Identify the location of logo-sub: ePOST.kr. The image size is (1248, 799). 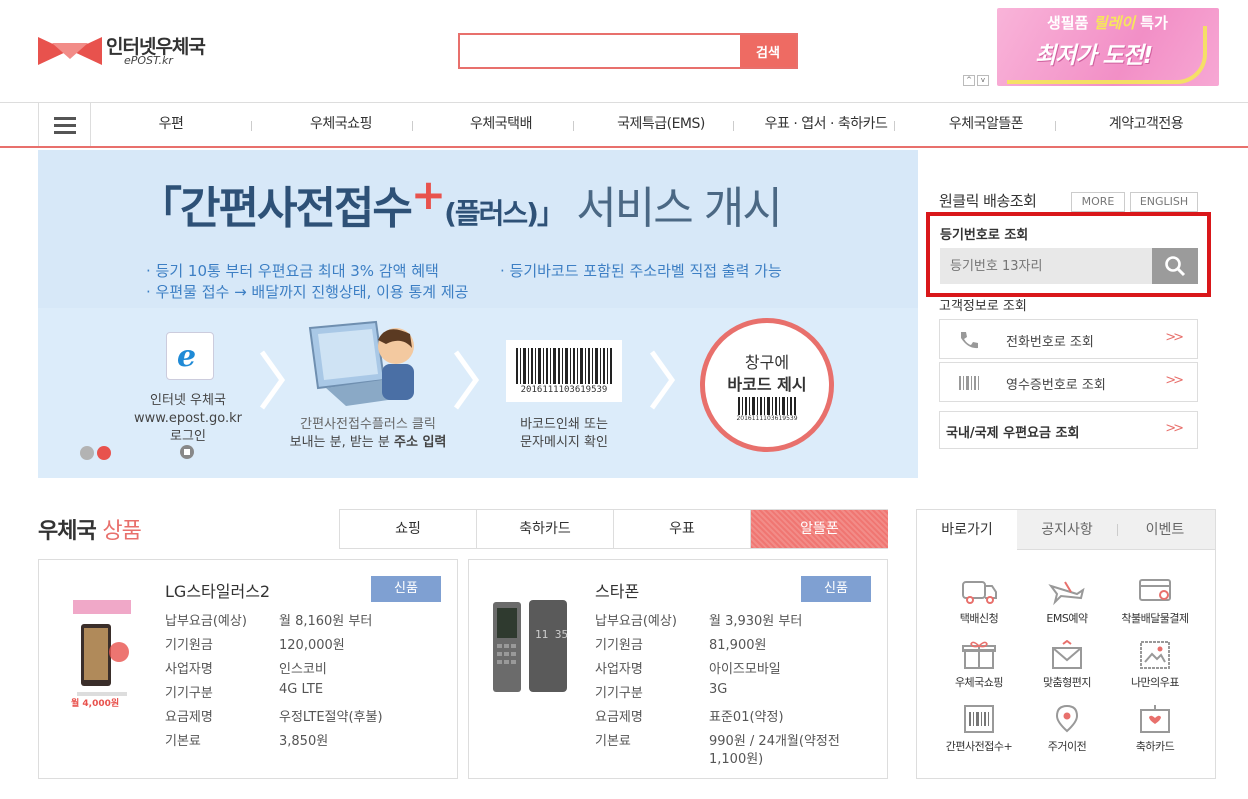
(148, 60).